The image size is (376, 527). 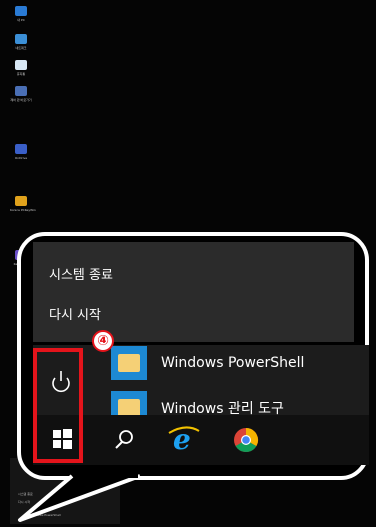 I want to click on start-menu-app-list: Windows PowerShell Windows 관리 도구, so click(x=231, y=385).